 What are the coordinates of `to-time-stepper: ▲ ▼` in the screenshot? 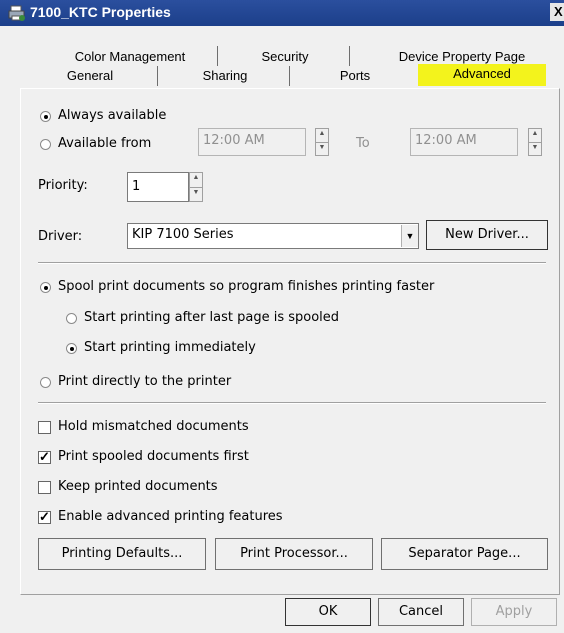 It's located at (535, 142).